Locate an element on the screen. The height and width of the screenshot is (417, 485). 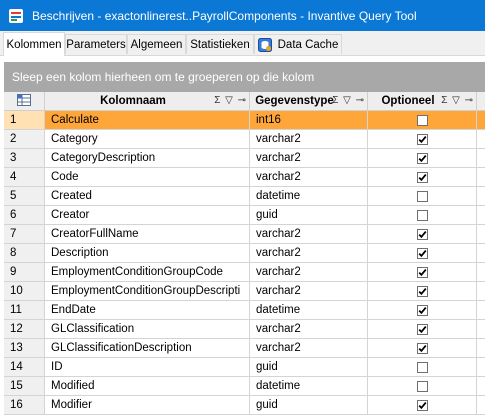
tab-kolommen: Kolommen is located at coordinates (34, 44).